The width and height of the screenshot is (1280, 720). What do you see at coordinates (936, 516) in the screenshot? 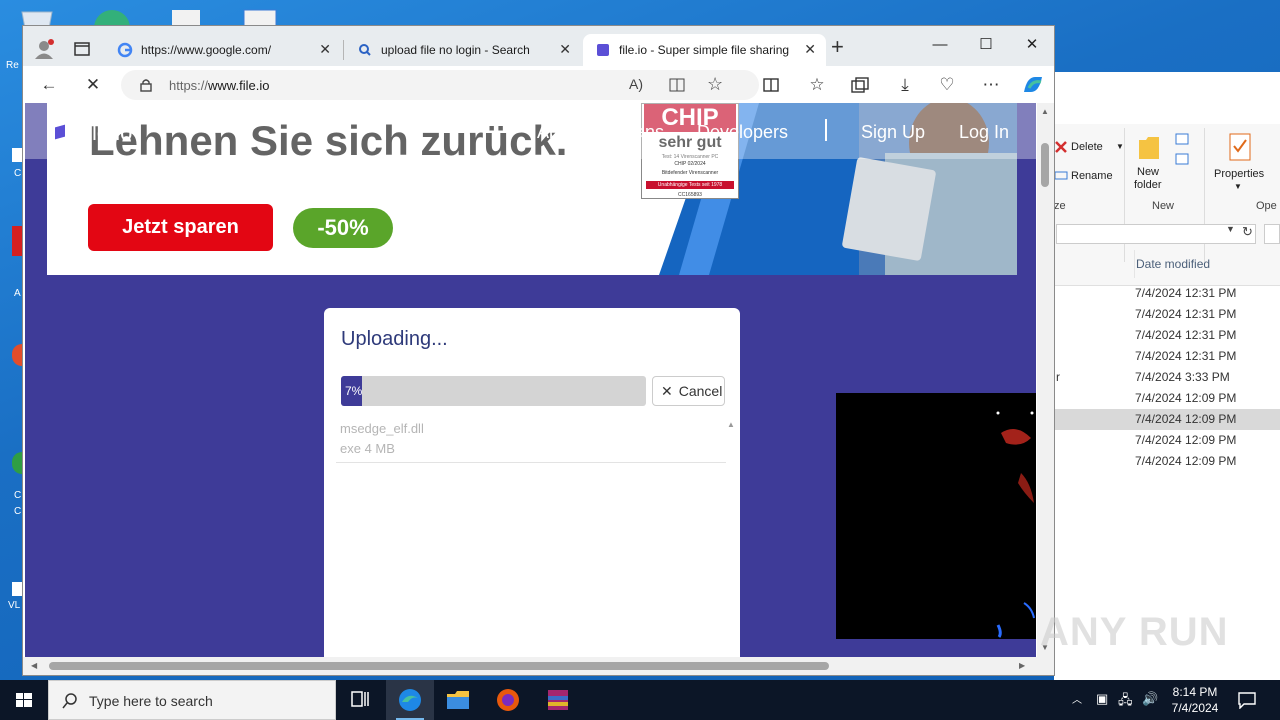
I see `video-ad` at bounding box center [936, 516].